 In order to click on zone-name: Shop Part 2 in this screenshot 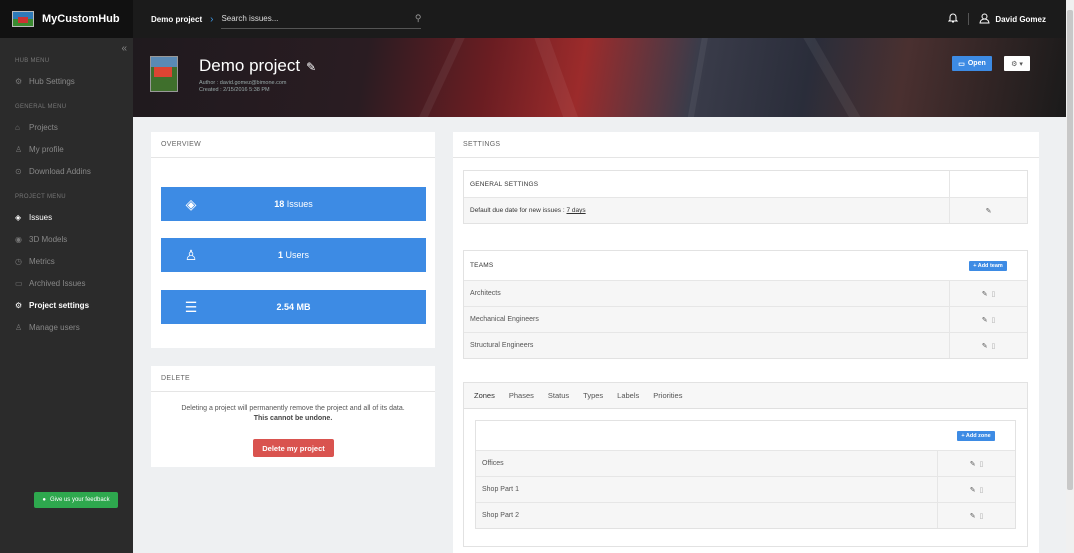, I will do `click(500, 515)`.